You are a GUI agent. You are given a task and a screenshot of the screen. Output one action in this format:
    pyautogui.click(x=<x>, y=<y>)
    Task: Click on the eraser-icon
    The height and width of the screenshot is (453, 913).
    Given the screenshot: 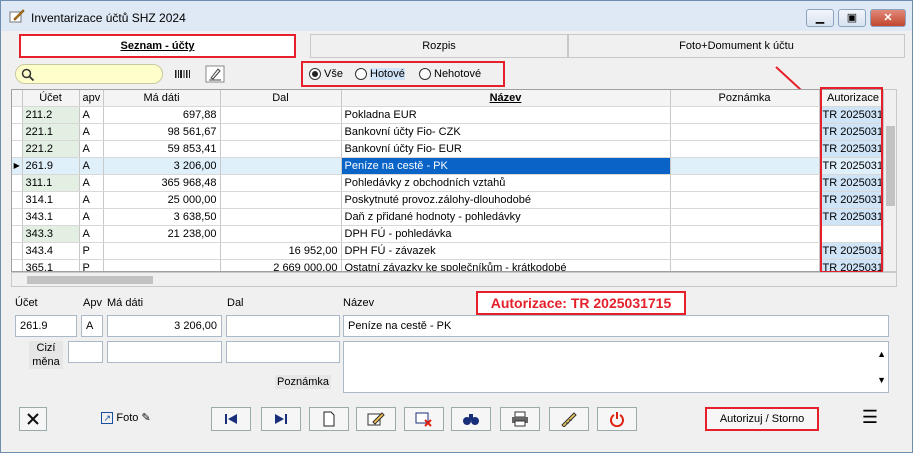 What is the action you would take?
    pyautogui.click(x=215, y=74)
    